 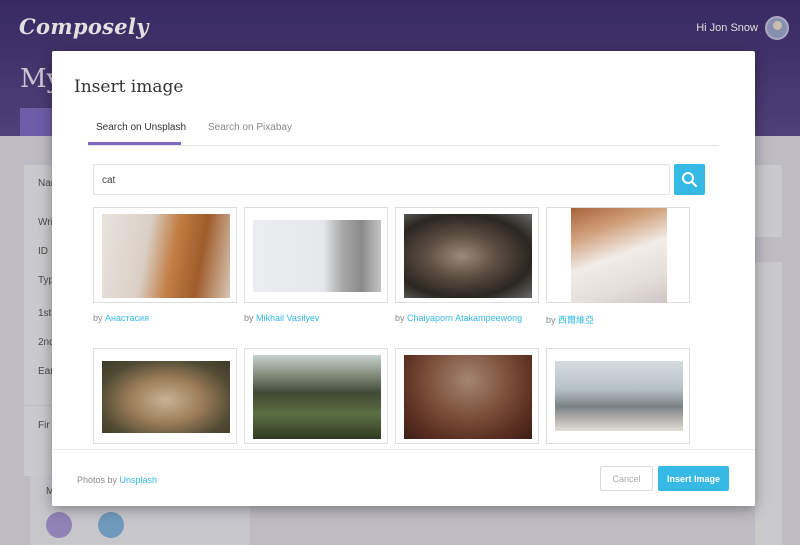 I want to click on search-button, so click(x=689, y=179).